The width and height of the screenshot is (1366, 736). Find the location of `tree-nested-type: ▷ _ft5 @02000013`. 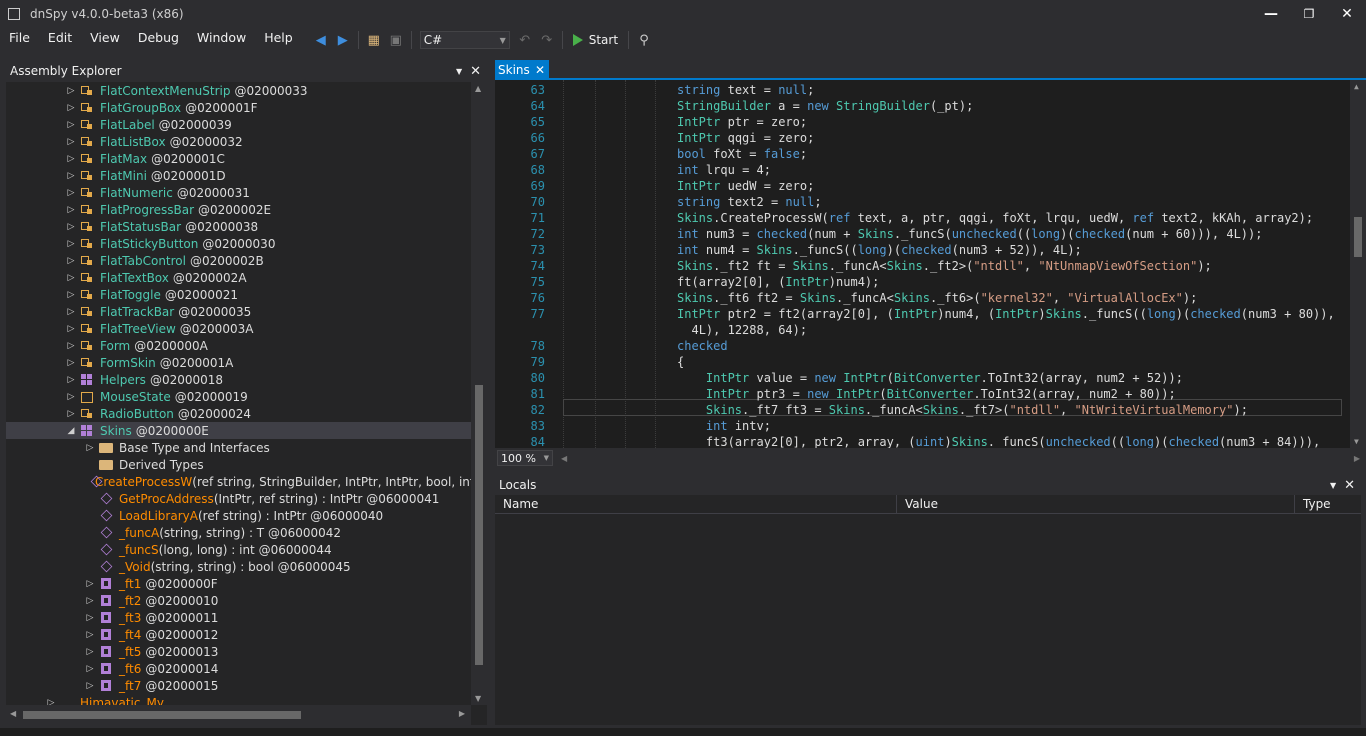

tree-nested-type: ▷ _ft5 @02000013 is located at coordinates (238, 651).